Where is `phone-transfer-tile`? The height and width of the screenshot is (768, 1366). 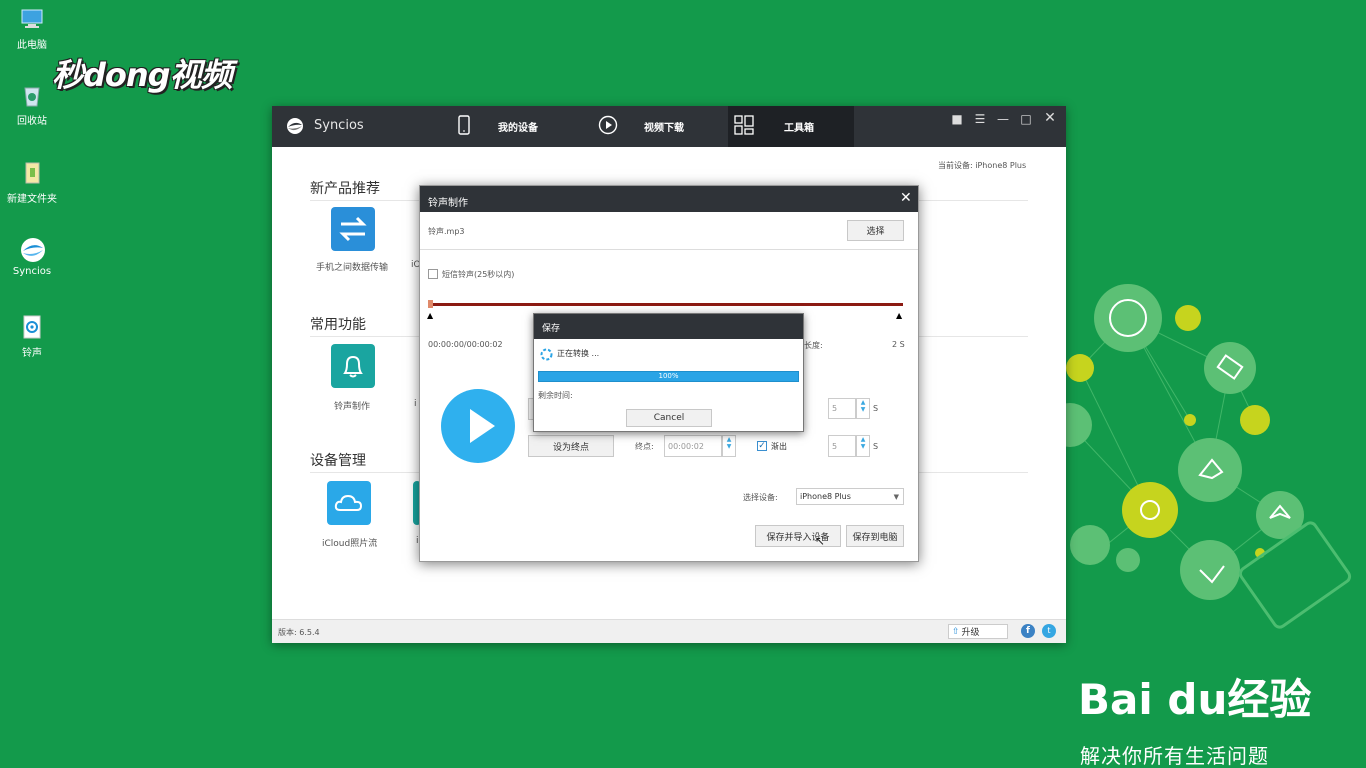
phone-transfer-tile is located at coordinates (353, 229).